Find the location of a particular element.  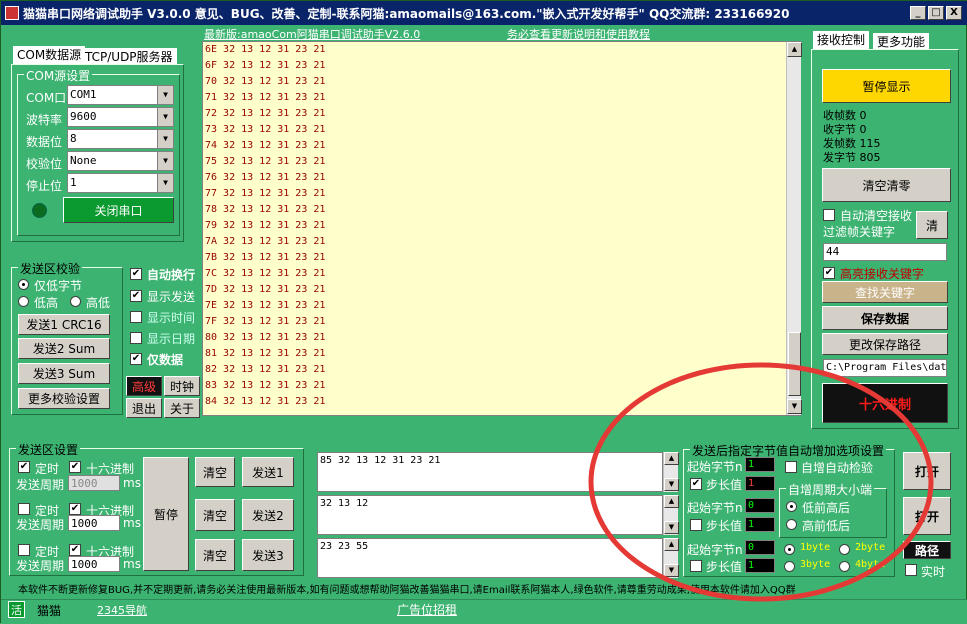

show-date-checkbox is located at coordinates (136, 338).